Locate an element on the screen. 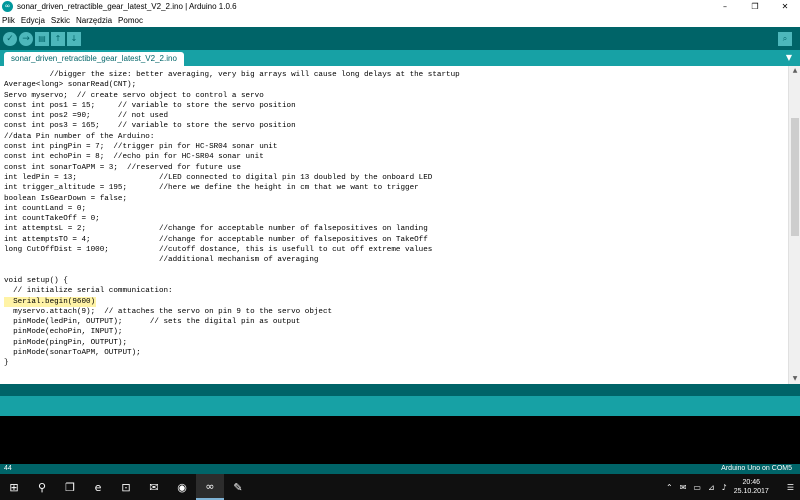  tray-mail-icon: ✉ is located at coordinates (683, 487).